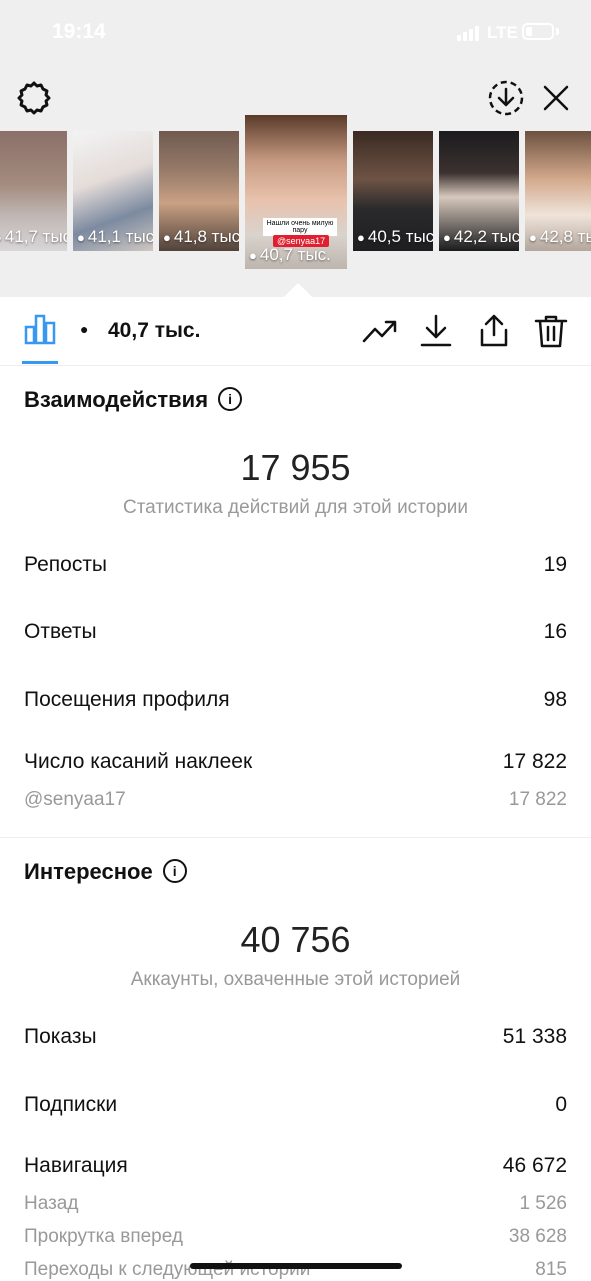 The image size is (591, 1281). Describe the element at coordinates (295, 939) in the screenshot. I see `discovery-total: 40 756` at that location.